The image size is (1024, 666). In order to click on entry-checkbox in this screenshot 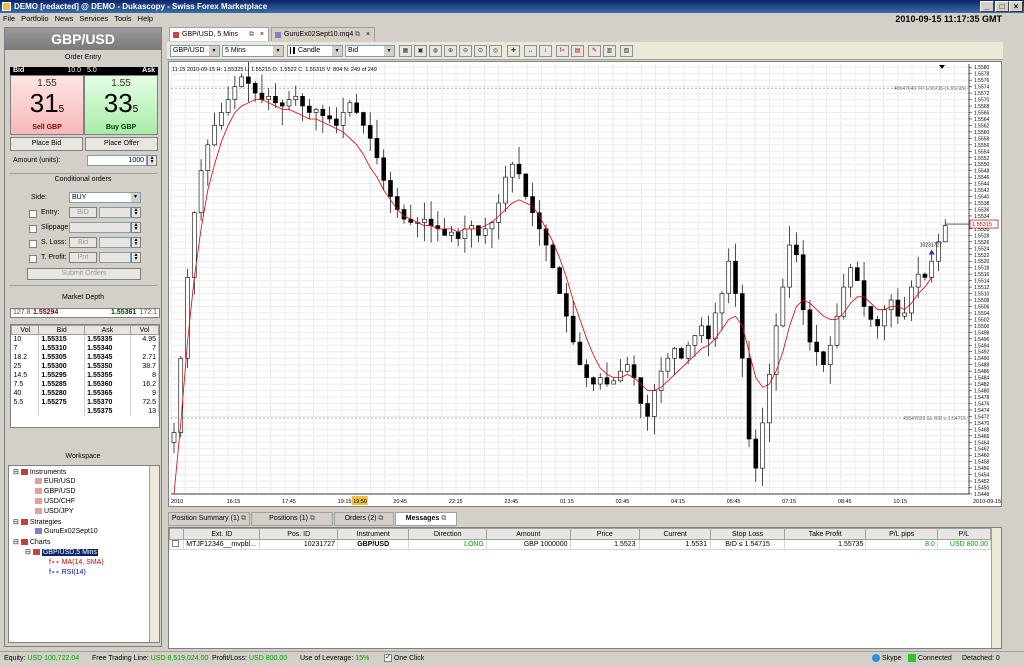, I will do `click(33, 214)`.